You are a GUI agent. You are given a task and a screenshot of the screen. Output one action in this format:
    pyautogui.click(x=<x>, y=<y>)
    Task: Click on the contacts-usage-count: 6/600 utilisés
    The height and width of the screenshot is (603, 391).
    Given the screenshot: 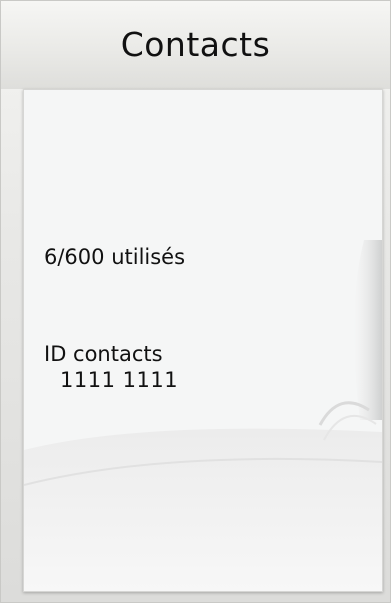 What is the action you would take?
    pyautogui.click(x=115, y=257)
    